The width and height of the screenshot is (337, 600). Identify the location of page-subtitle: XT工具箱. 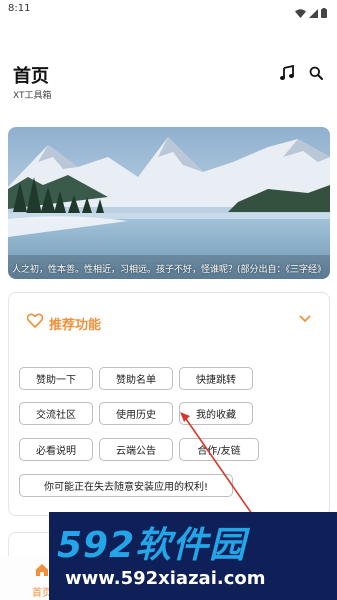
(32, 96).